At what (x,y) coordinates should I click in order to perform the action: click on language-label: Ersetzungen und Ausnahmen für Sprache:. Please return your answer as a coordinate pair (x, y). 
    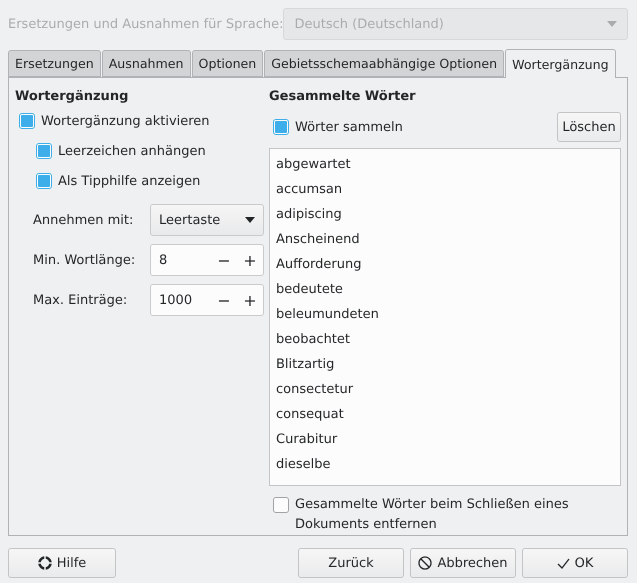
    Looking at the image, I should click on (146, 24).